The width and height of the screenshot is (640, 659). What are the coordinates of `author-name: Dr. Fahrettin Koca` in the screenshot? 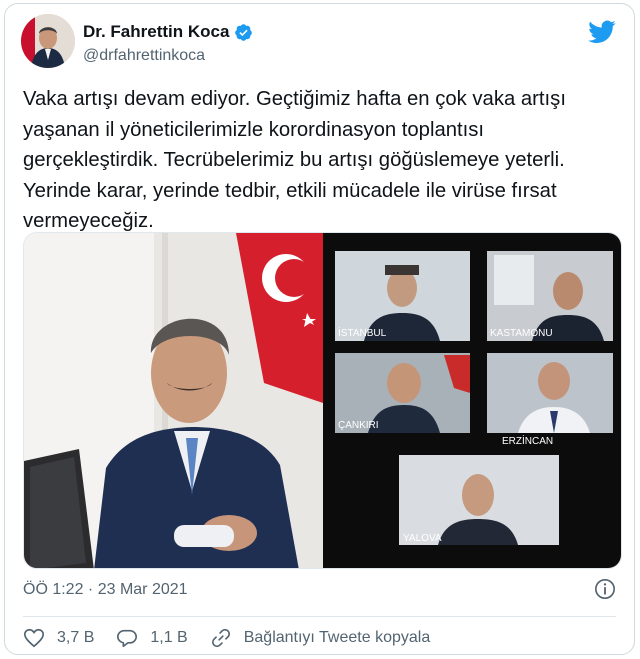 It's located at (156, 32).